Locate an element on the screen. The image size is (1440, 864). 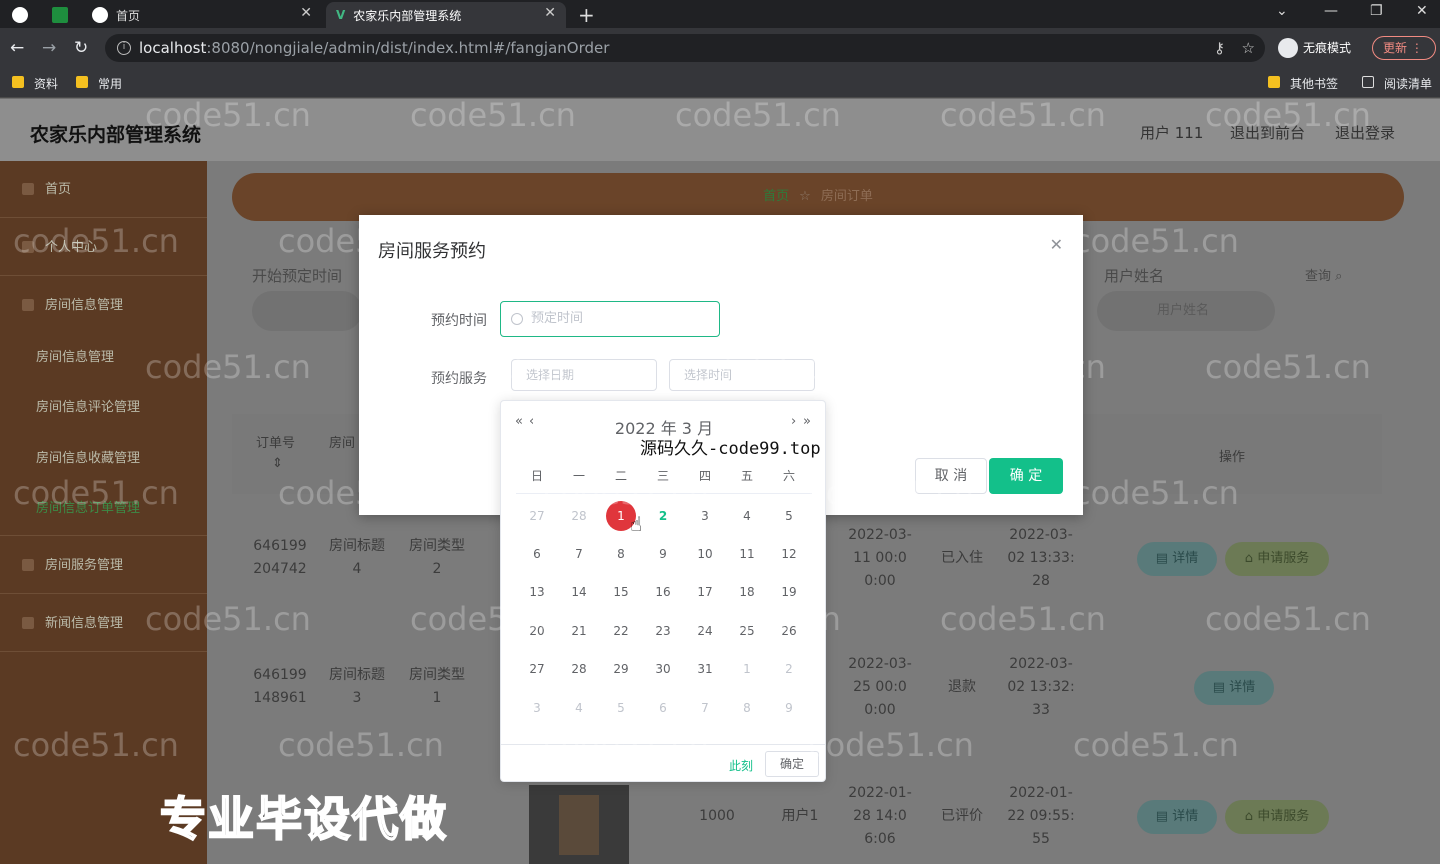
bookmark-item: 其他书签 is located at coordinates (1303, 83).